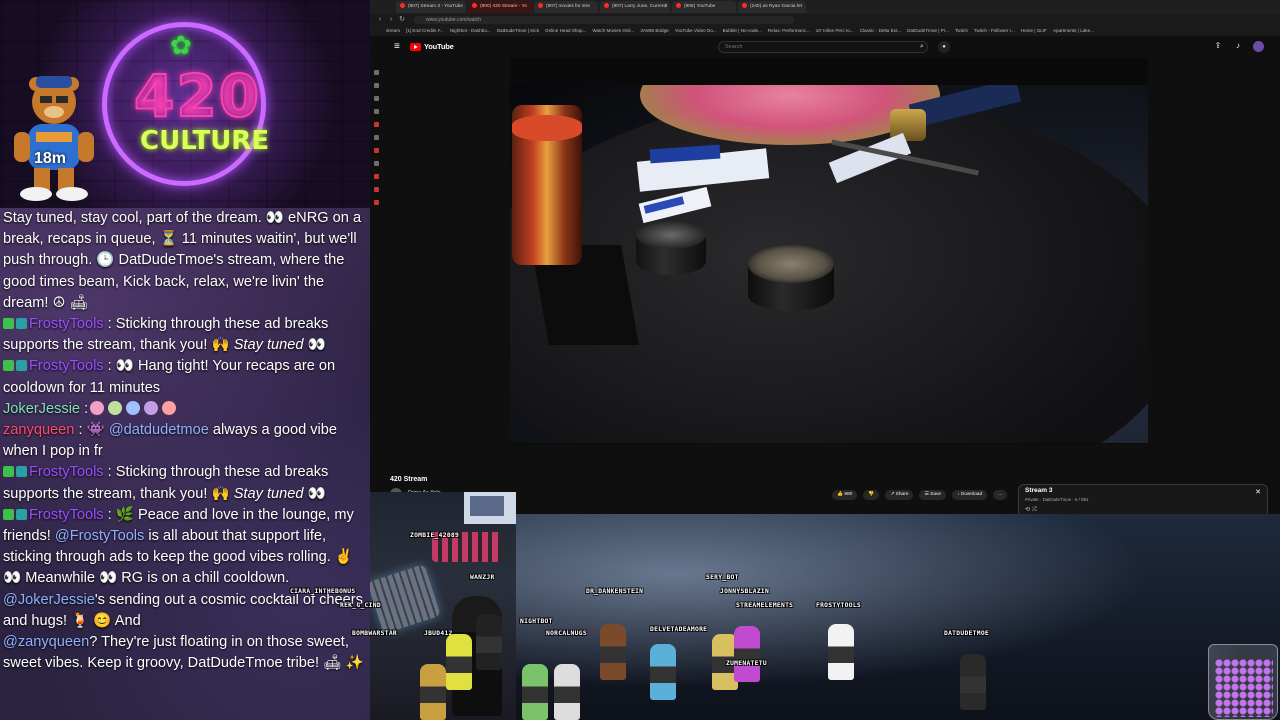 The width and height of the screenshot is (1280, 720). What do you see at coordinates (772, 7) in the screenshot?
I see `browser-tab: (240) as Ryan Garcia let` at bounding box center [772, 7].